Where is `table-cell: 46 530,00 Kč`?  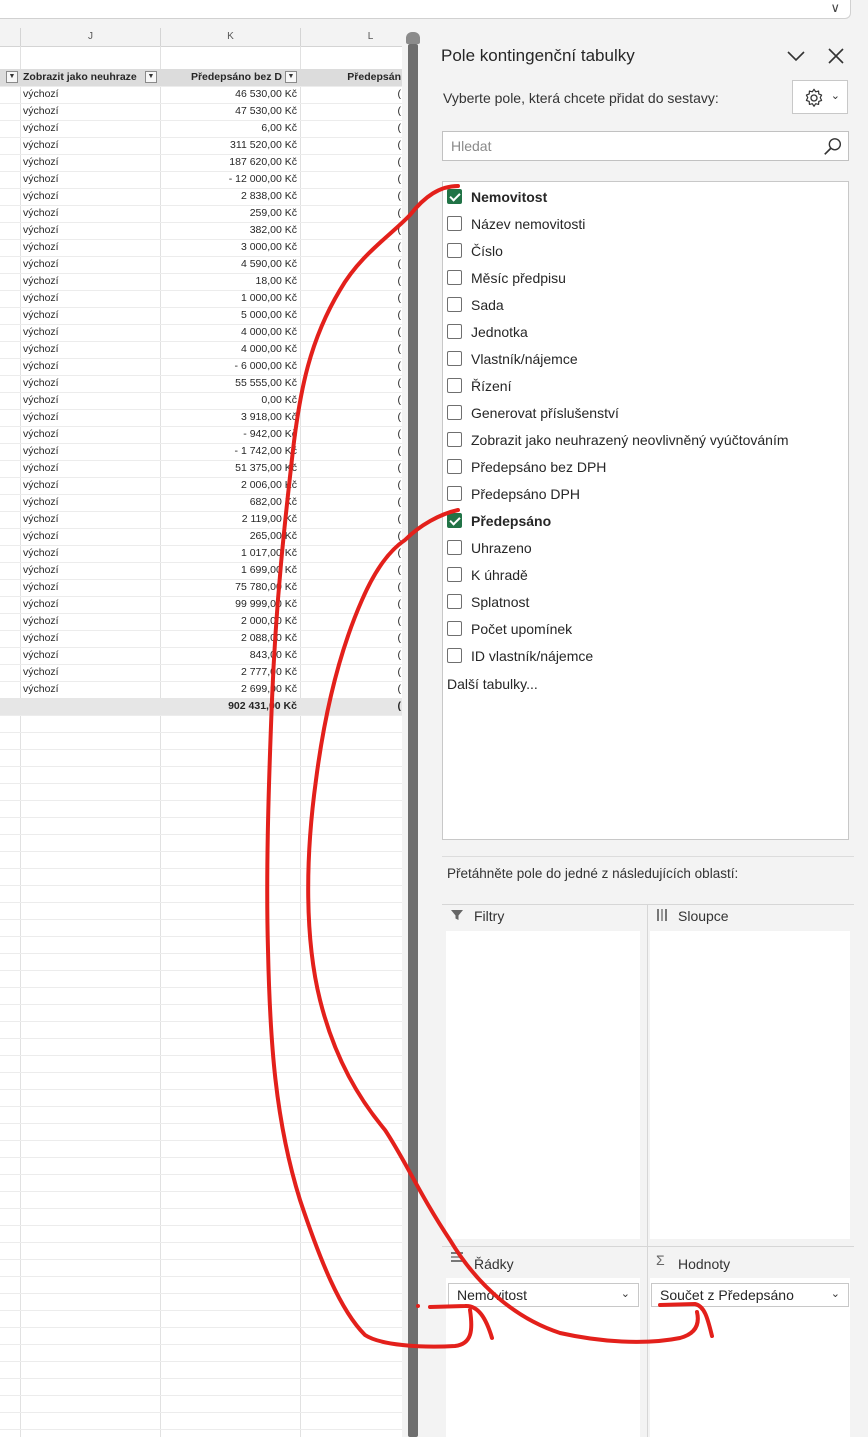 table-cell: 46 530,00 Kč is located at coordinates (230, 94).